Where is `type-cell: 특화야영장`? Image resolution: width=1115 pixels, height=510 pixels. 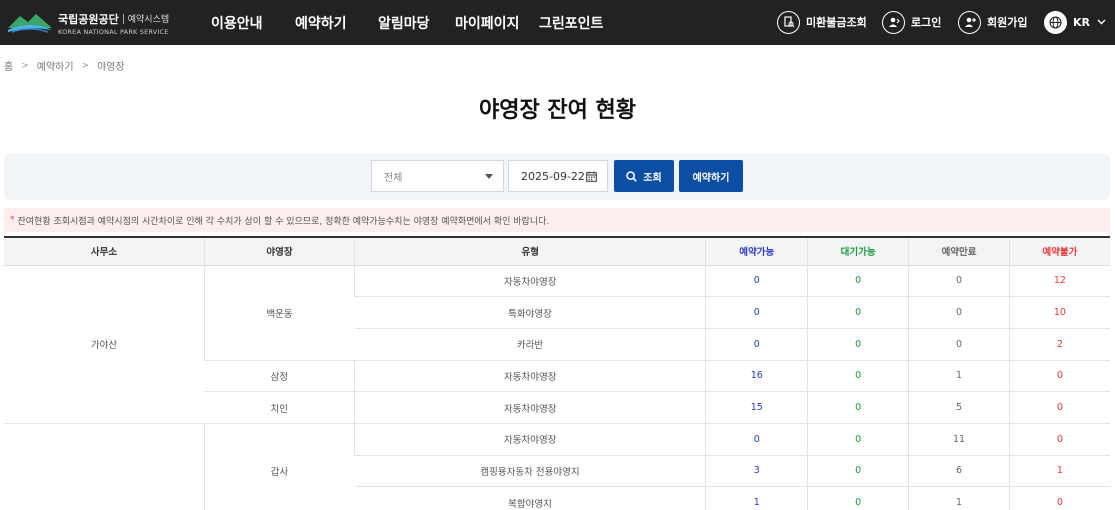
type-cell: 특화야영장 is located at coordinates (530, 312).